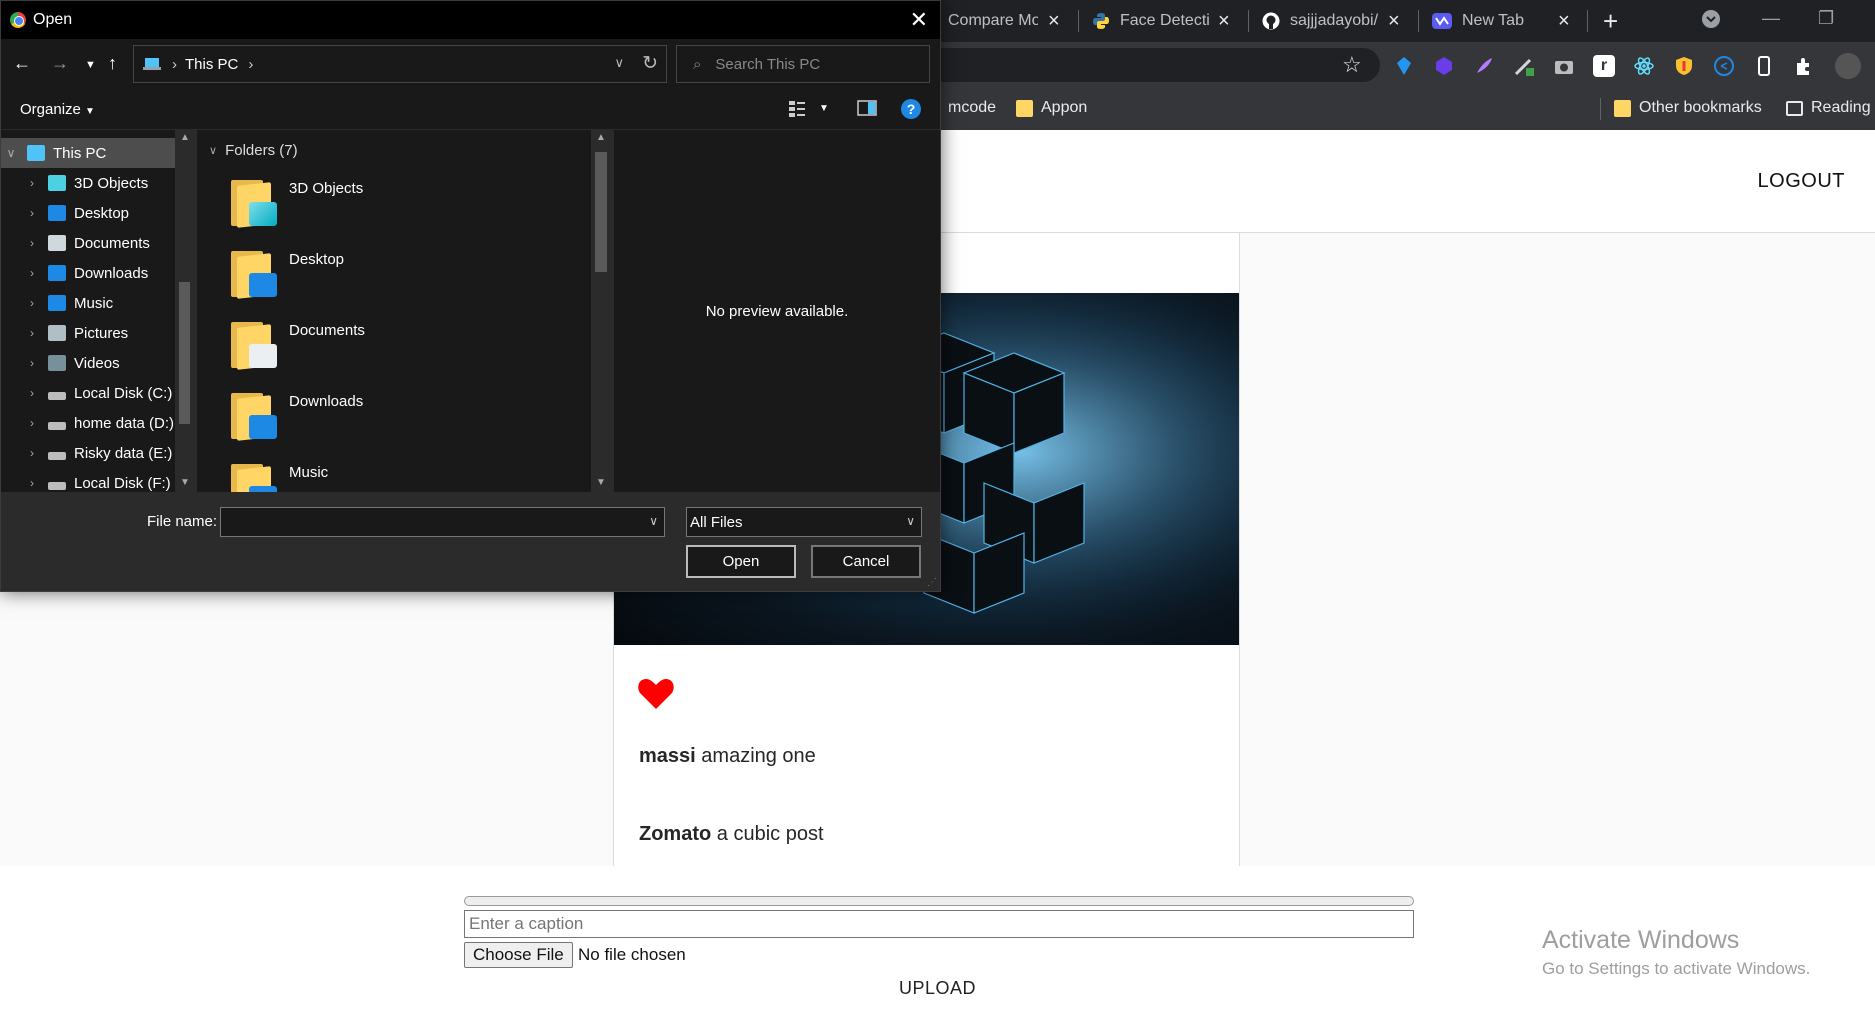  Describe the element at coordinates (1484, 66) in the screenshot. I see `extension-feather-icon` at that location.